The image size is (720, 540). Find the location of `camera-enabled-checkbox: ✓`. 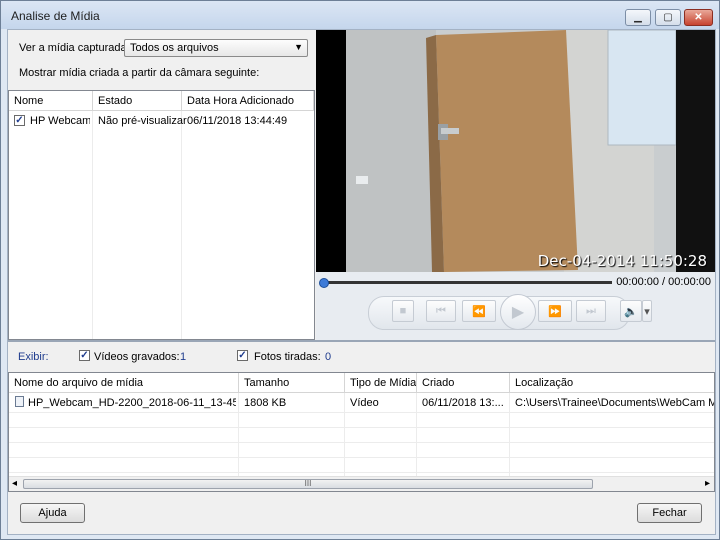

camera-enabled-checkbox: ✓ is located at coordinates (19, 120).